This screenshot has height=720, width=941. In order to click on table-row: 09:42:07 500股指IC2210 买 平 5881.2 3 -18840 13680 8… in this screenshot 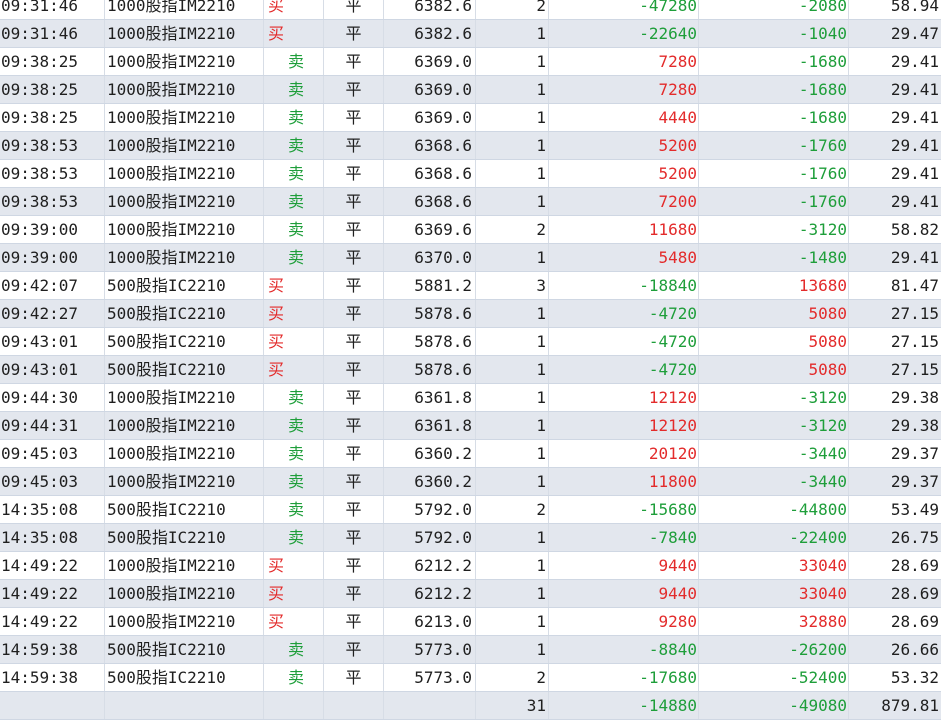, I will do `click(470, 286)`.